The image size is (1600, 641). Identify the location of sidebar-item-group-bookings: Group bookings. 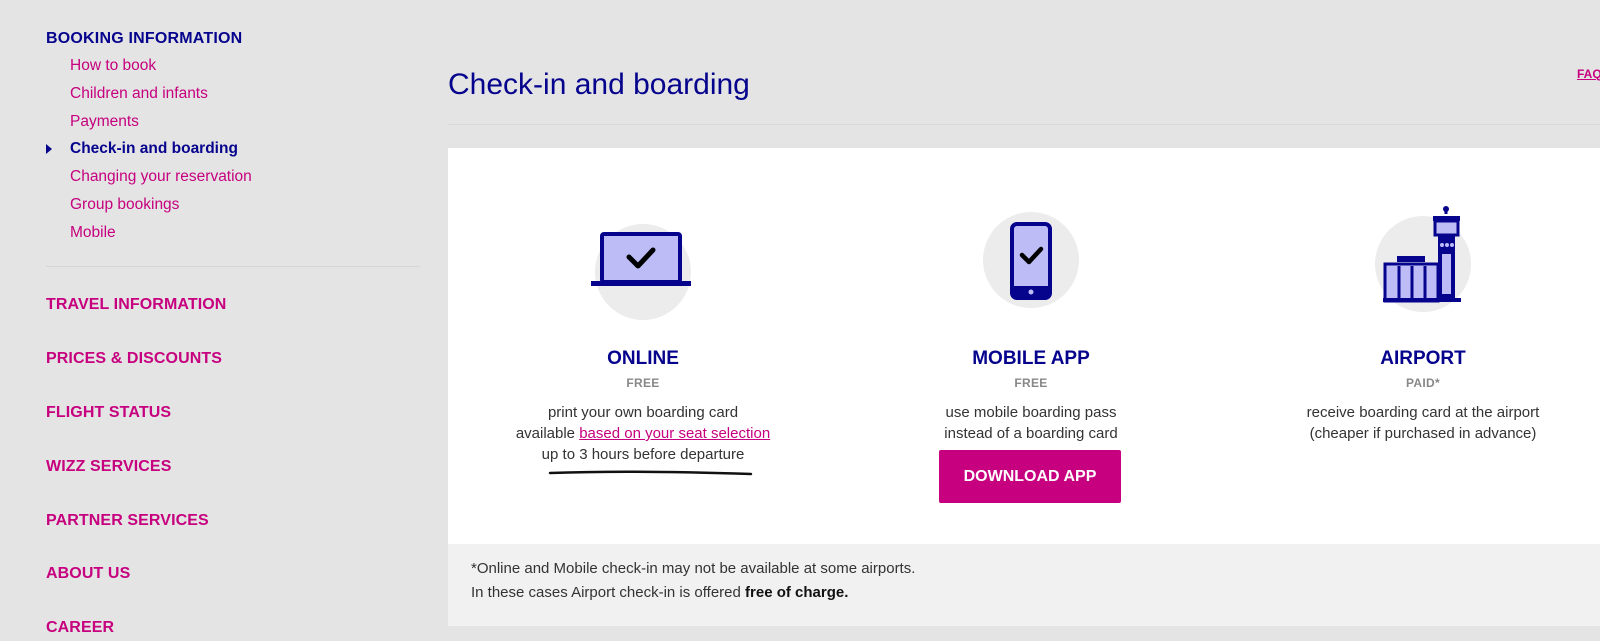
(161, 209).